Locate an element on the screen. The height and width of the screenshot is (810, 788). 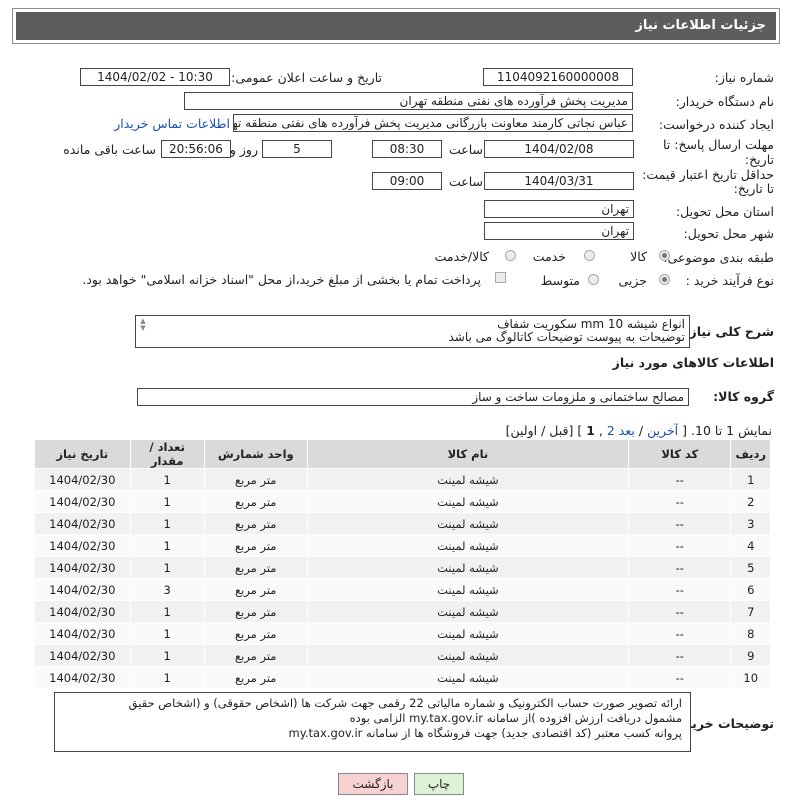
delivery-province-label: استان محل تحویل: is located at coordinates (724, 211).